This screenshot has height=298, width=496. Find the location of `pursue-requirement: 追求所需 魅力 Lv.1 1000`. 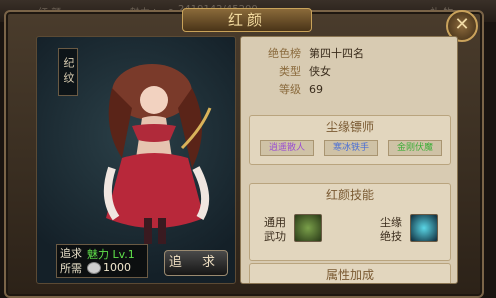

pursue-requirement: 追求所需 魅力 Lv.1 1000 is located at coordinates (102, 261).